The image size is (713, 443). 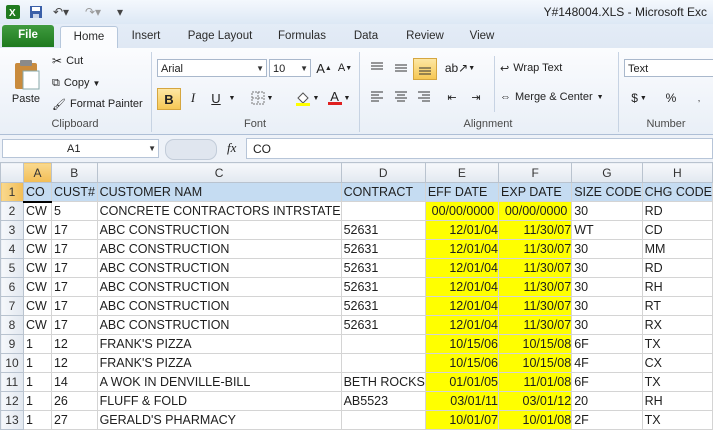 I want to click on cell: 10/01/08, so click(x=535, y=420).